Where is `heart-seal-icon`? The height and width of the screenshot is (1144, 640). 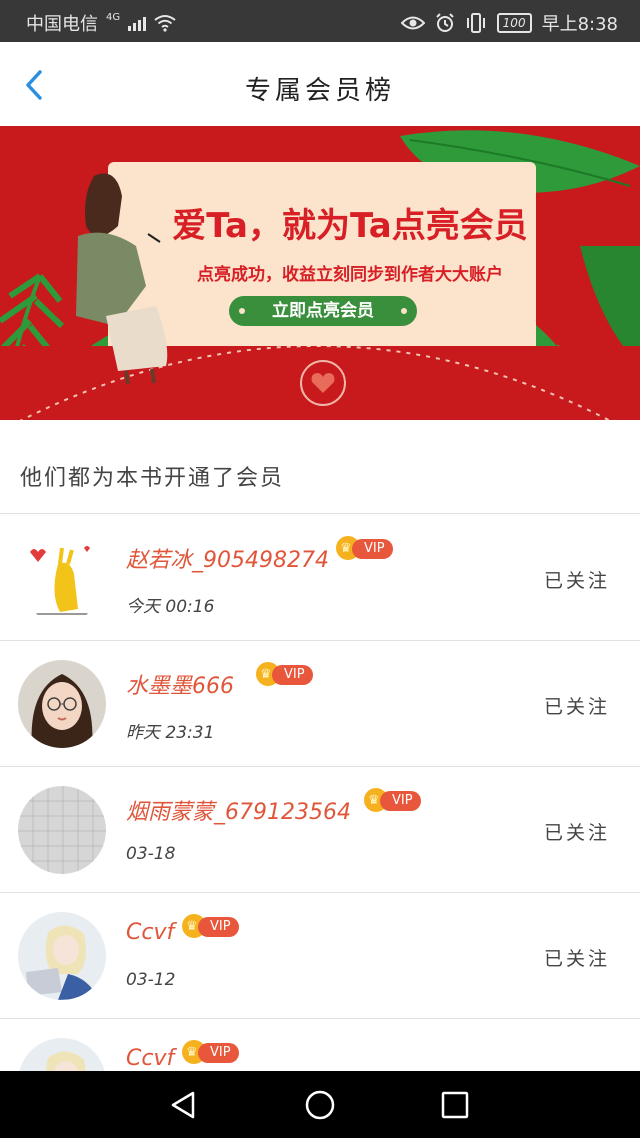
heart-seal-icon is located at coordinates (323, 383).